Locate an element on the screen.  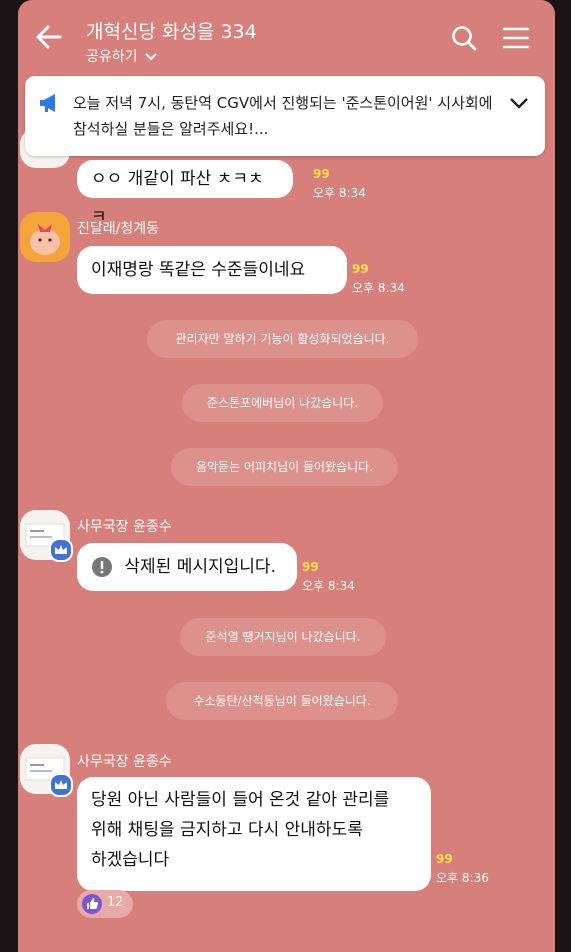
back-arrow-icon is located at coordinates (49, 37).